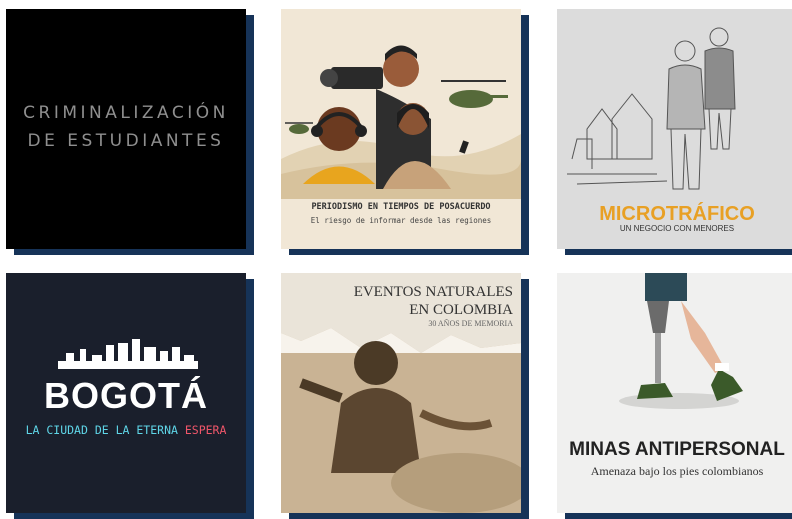 This screenshot has height=519, width=792. Describe the element at coordinates (677, 471) in the screenshot. I see `card-subtitle: Amenaza bajo los pies colombianos` at that location.